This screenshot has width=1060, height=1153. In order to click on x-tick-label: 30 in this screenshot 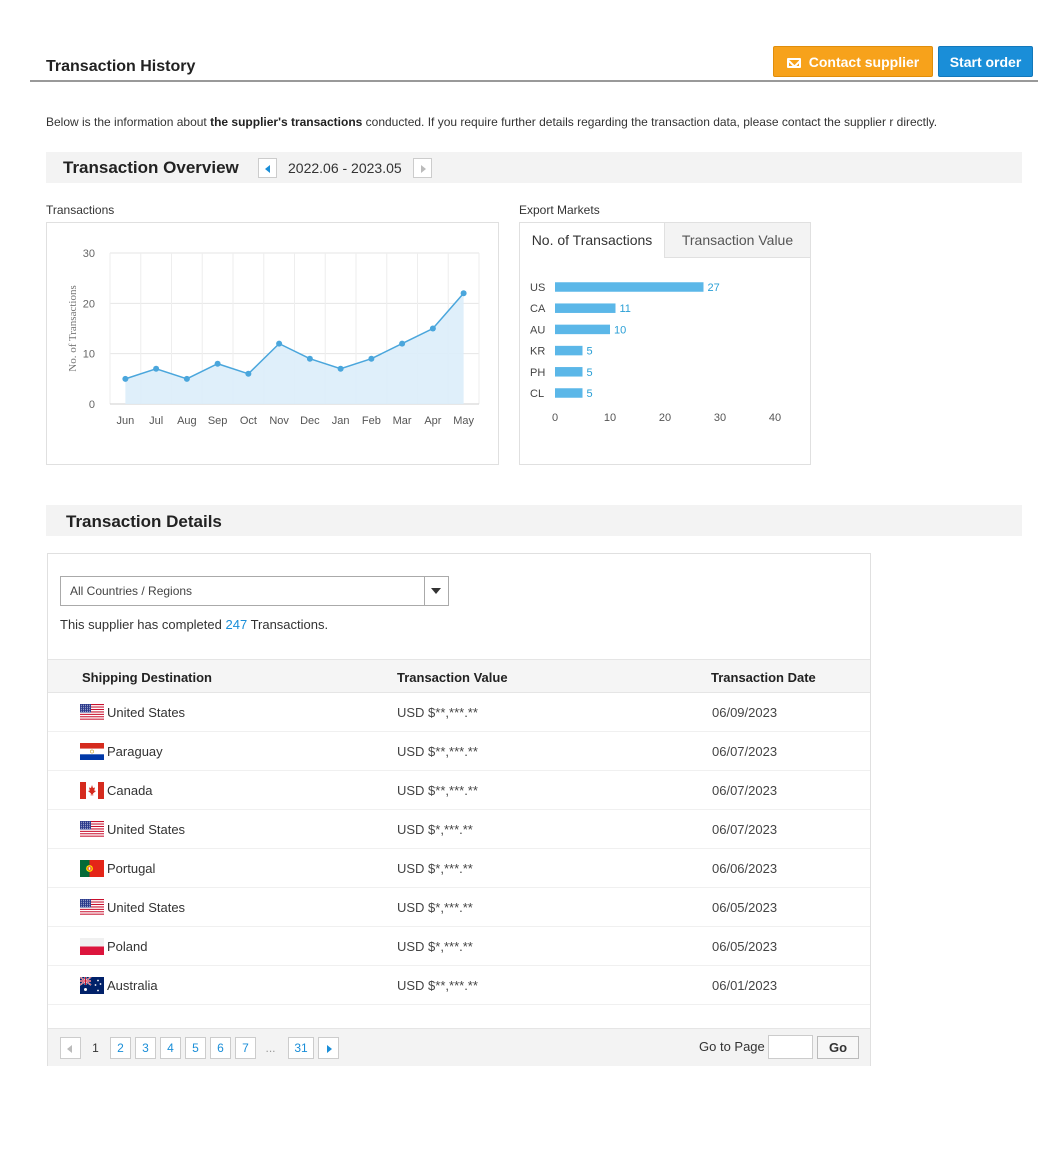, I will do `click(720, 418)`.